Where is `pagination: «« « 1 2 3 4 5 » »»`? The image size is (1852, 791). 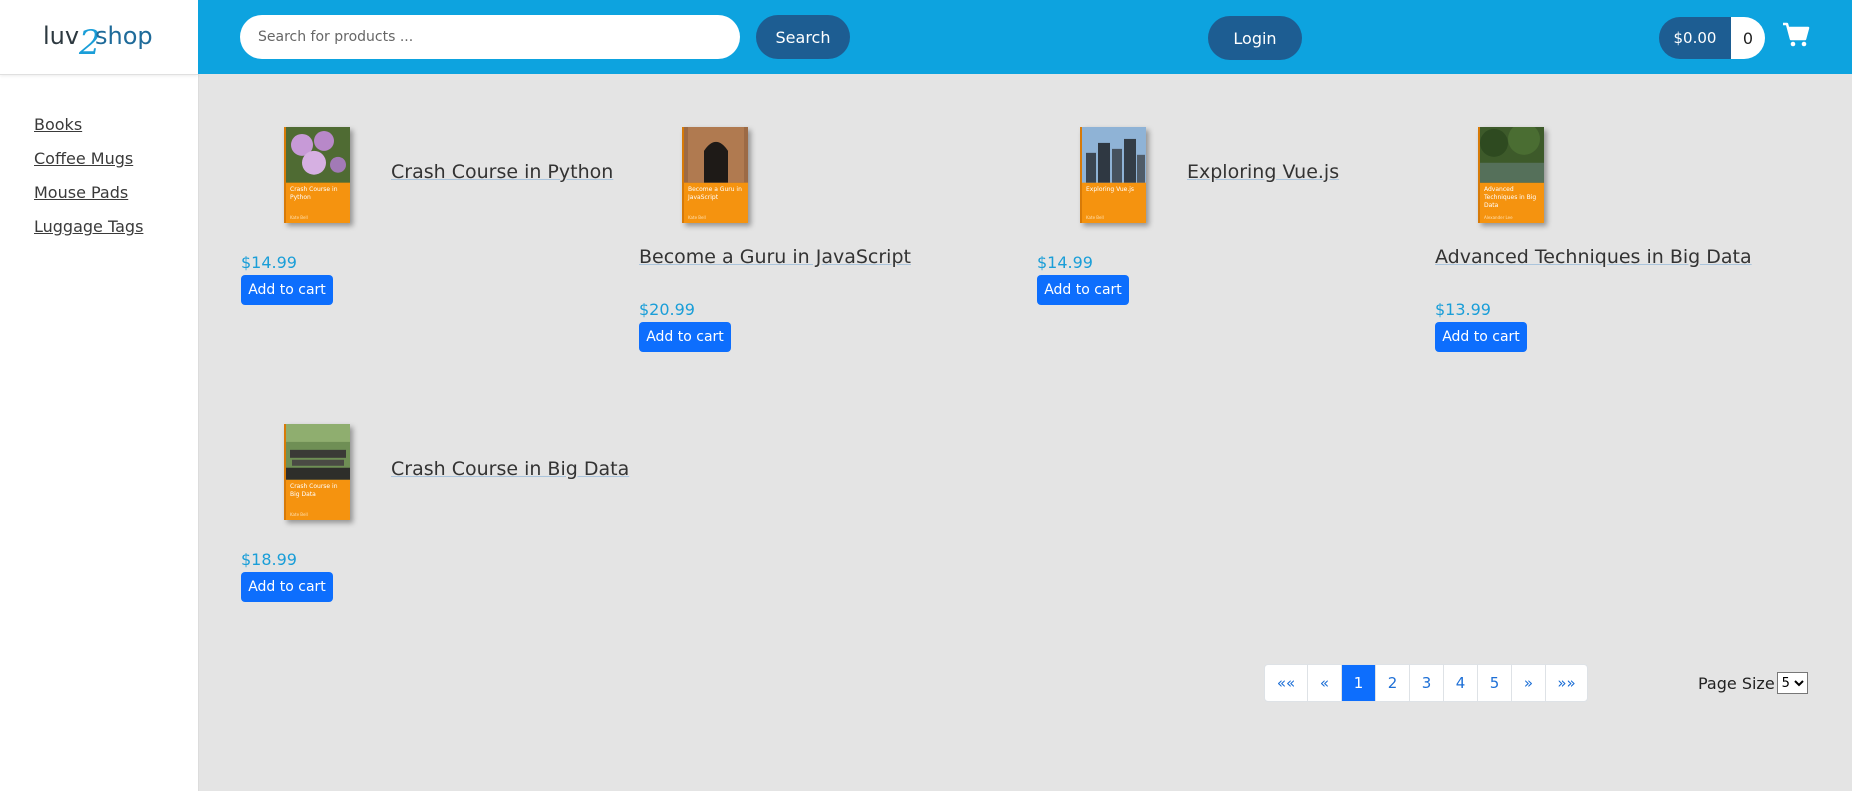 pagination: «« « 1 2 3 4 5 » »» is located at coordinates (1426, 683).